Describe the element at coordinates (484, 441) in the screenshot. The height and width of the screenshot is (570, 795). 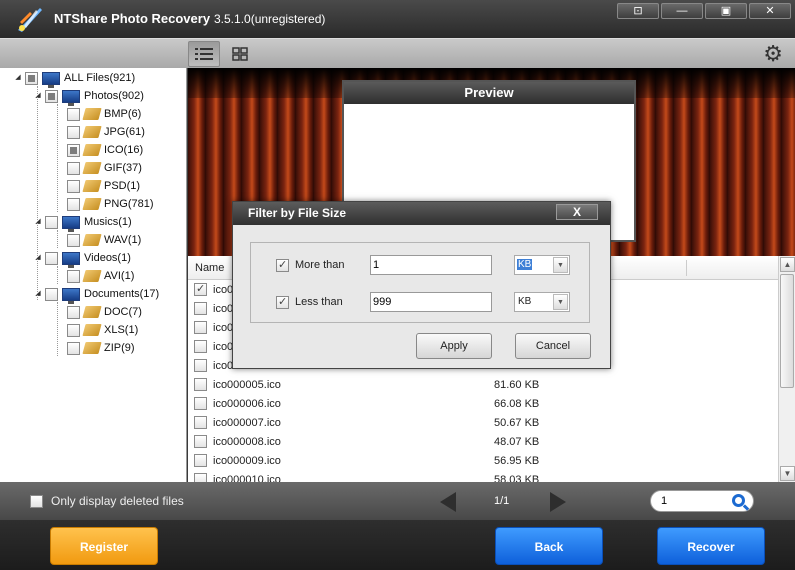
I see `file-row: ico000008.ico 48.07 KB` at that location.